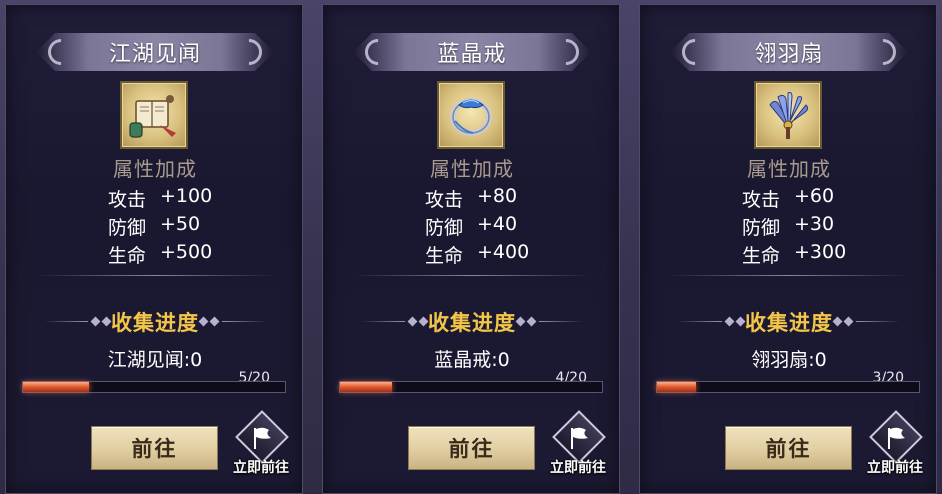 The width and height of the screenshot is (942, 494). I want to click on collect-count: 翎羽扇:0, so click(789, 360).